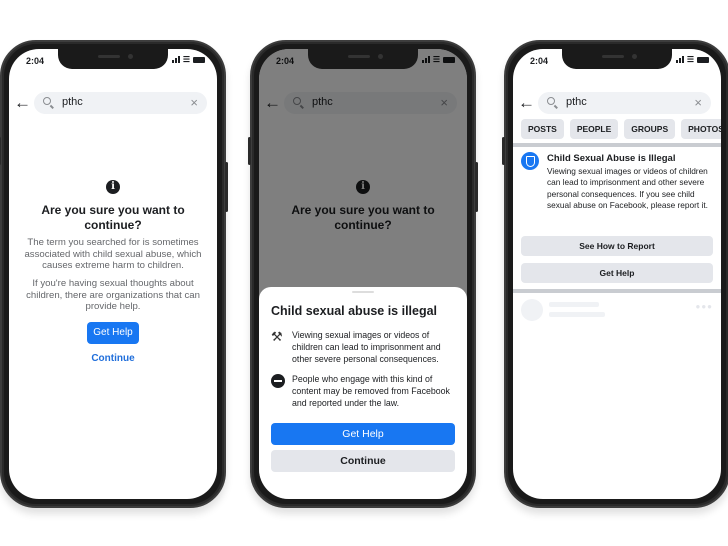 The image size is (728, 546). What do you see at coordinates (650, 129) in the screenshot?
I see `filter-groups: GROUPS` at bounding box center [650, 129].